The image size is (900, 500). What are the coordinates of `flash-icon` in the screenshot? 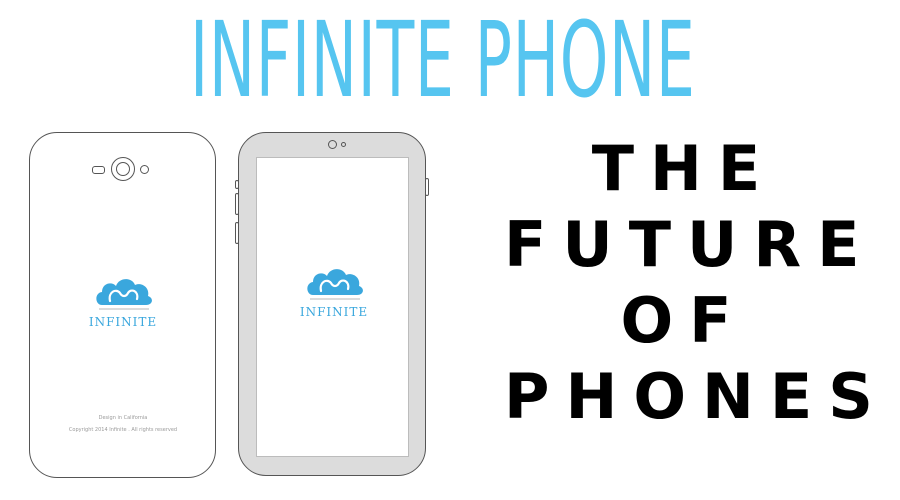 It's located at (98, 170).